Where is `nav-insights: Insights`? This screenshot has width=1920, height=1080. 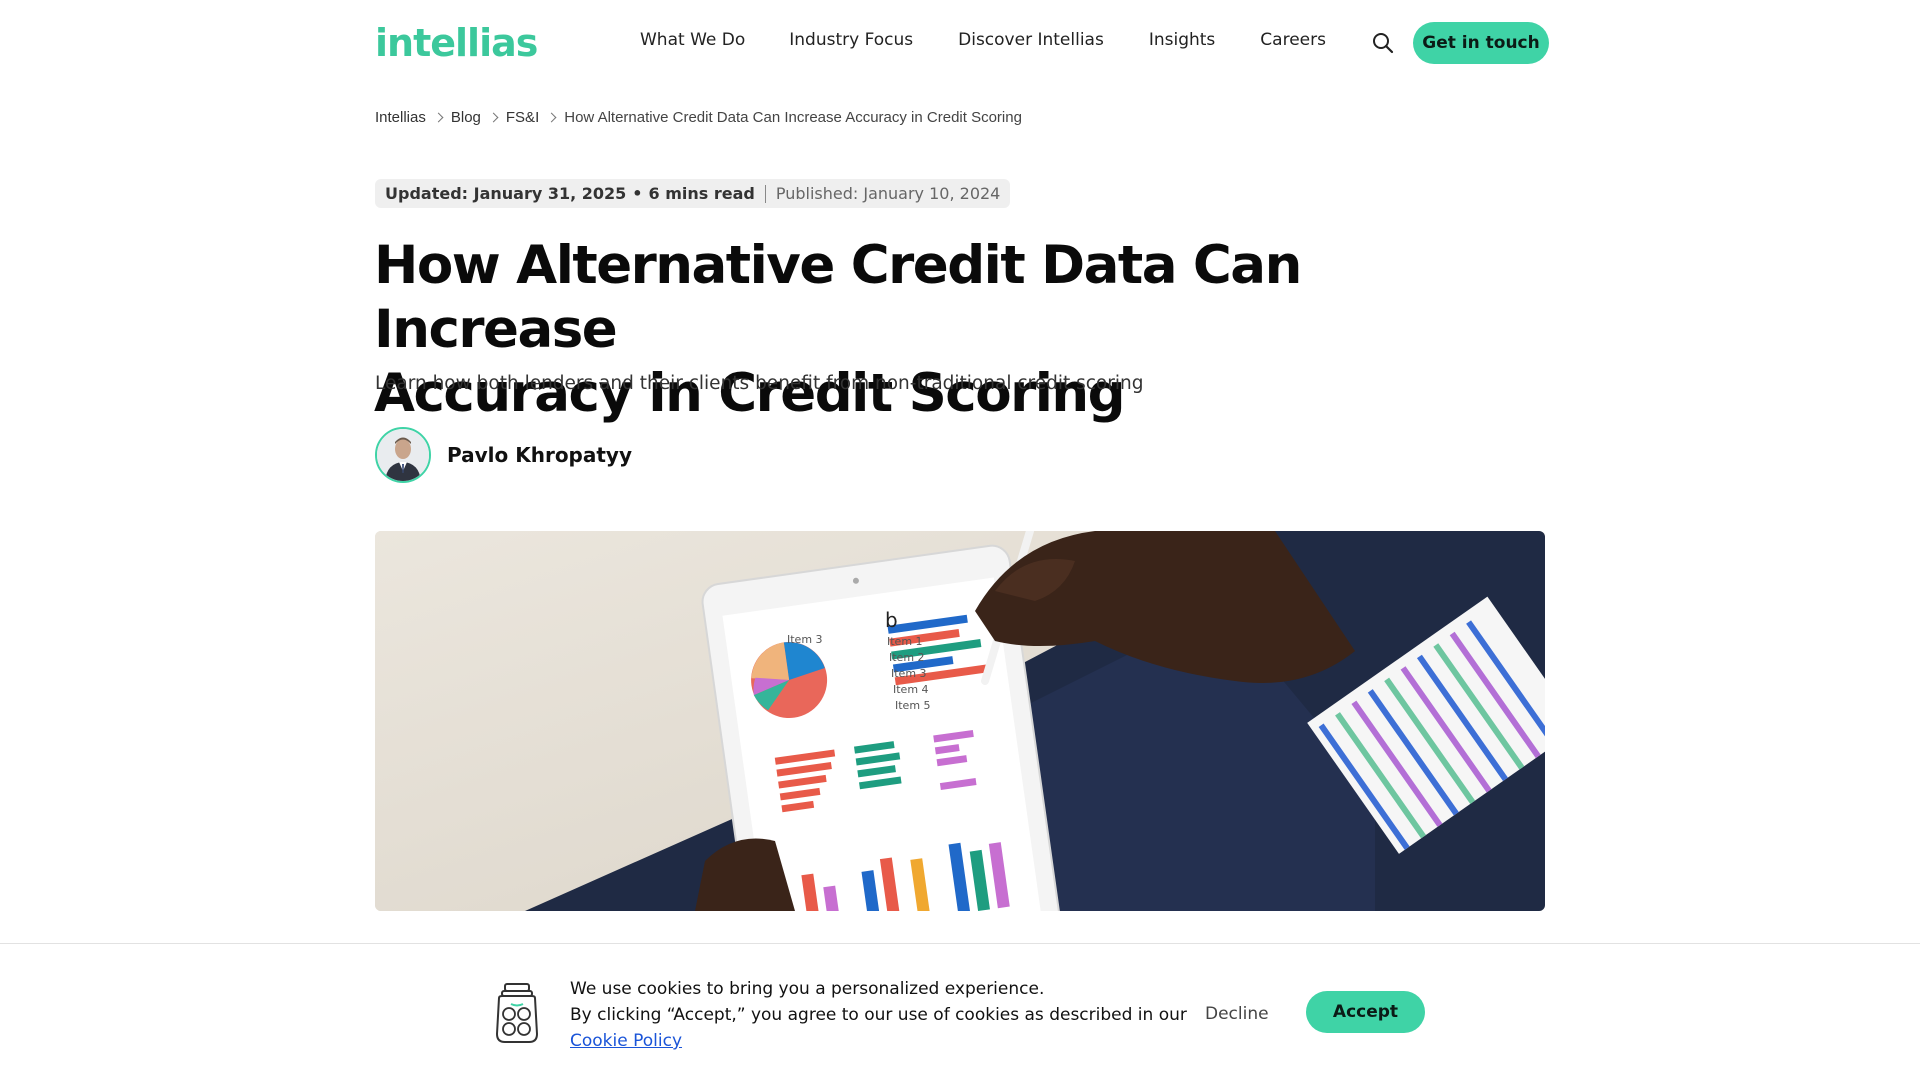 nav-insights: Insights is located at coordinates (1182, 40).